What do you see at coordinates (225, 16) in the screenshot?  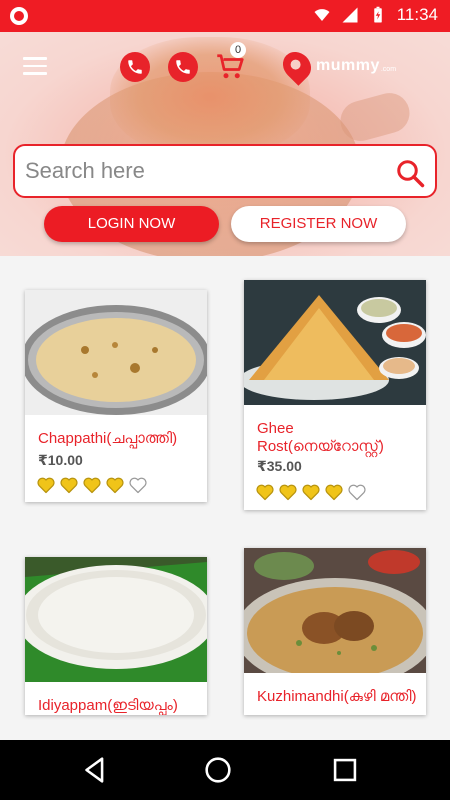 I see `status-bar: 11:34` at bounding box center [225, 16].